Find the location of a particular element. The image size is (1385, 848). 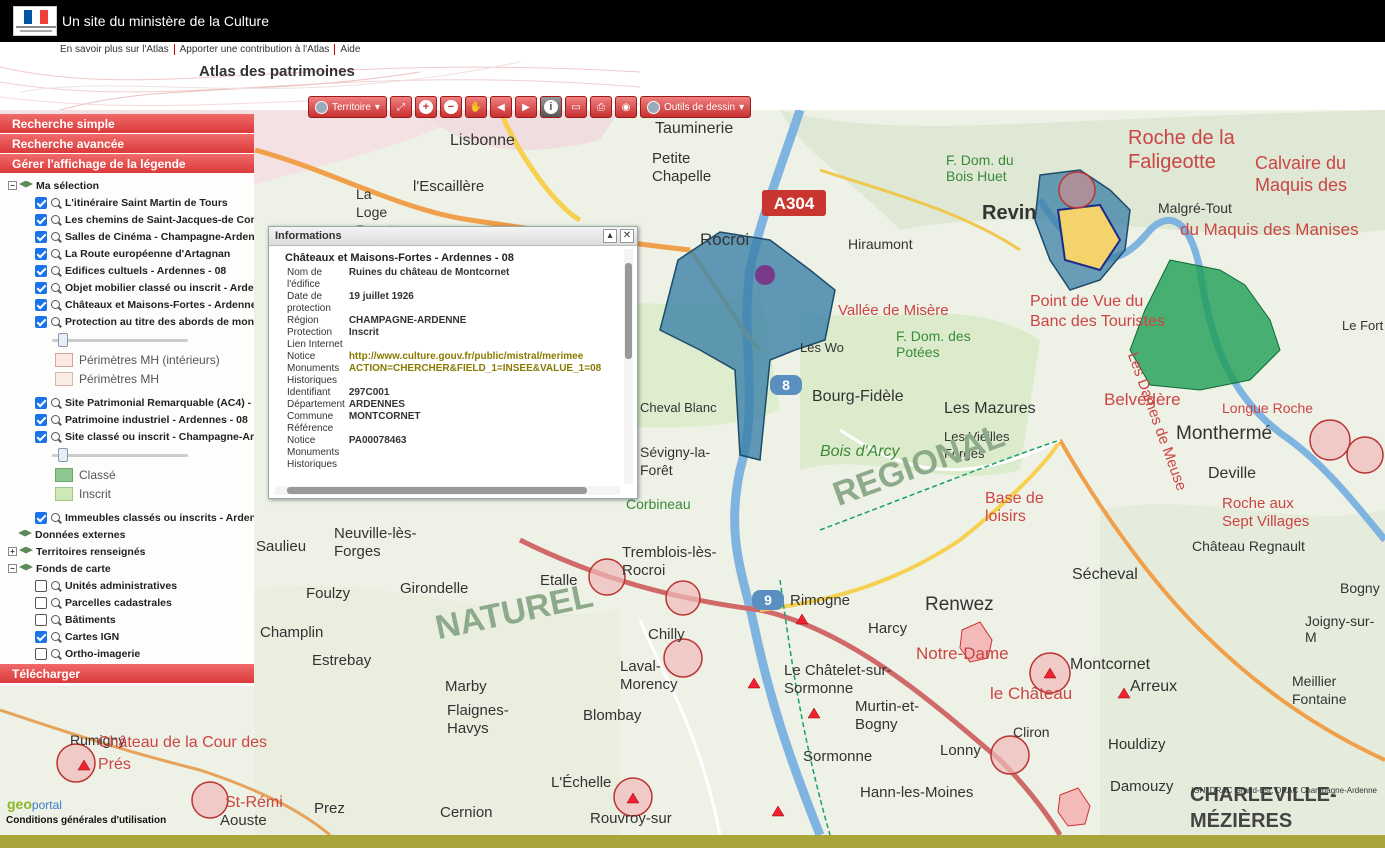

layer-item: Protection au titre des abords de monu is located at coordinates (127, 321).